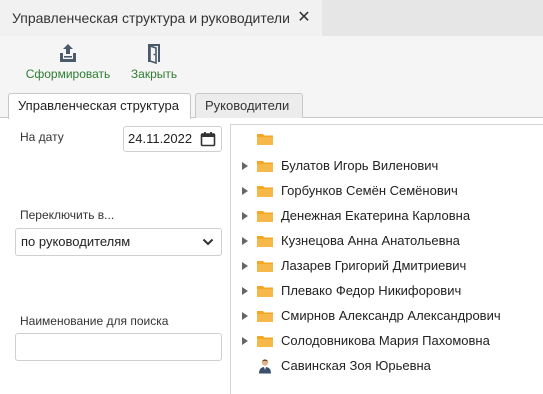  What do you see at coordinates (160, 138) in the screenshot?
I see `date-value: 24.11.2022` at bounding box center [160, 138].